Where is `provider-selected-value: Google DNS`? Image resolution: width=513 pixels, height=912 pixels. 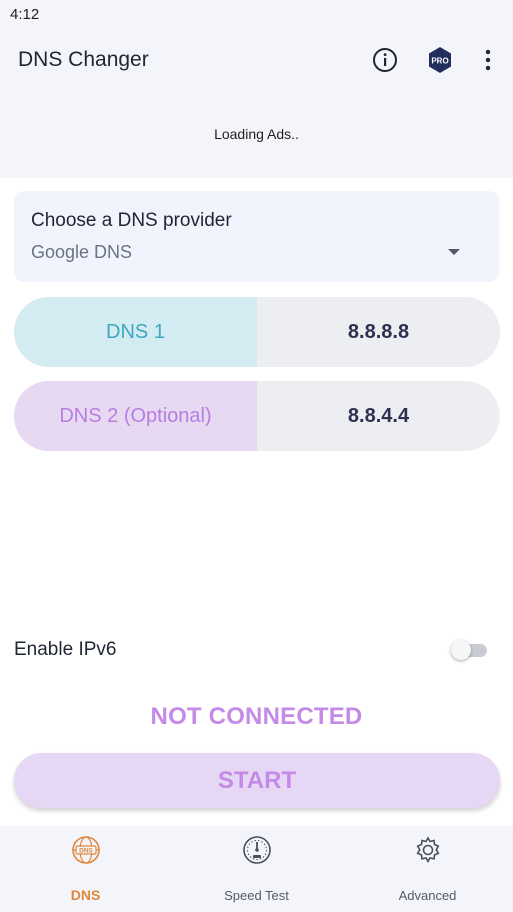
provider-selected-value: Google DNS is located at coordinates (82, 252).